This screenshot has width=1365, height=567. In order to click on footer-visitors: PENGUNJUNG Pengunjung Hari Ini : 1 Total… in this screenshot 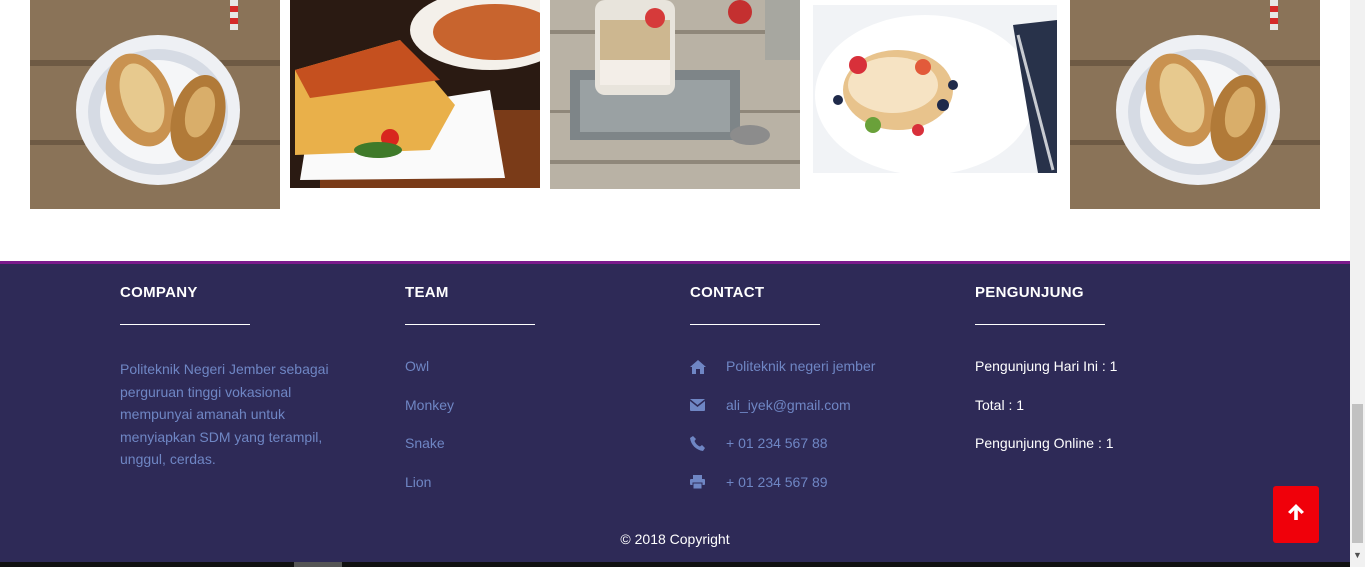, I will do `click(1095, 379)`.